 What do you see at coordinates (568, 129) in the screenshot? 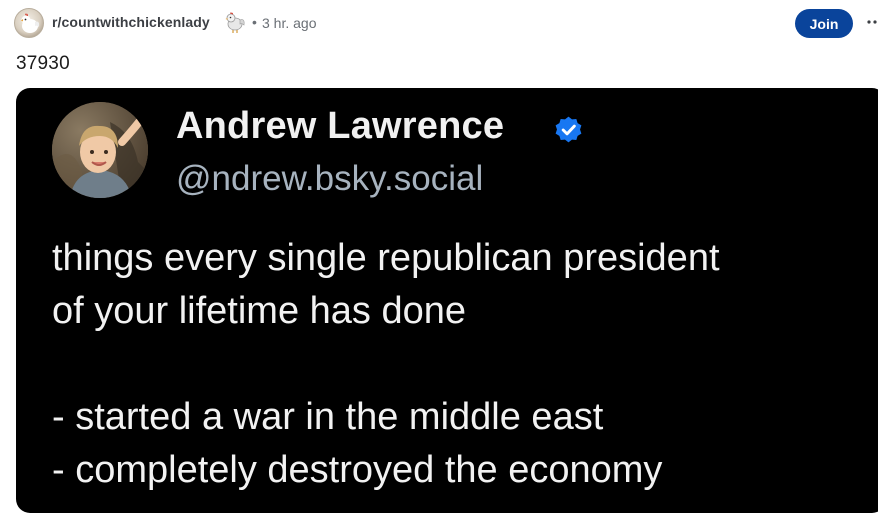
I see `verified-check-icon` at bounding box center [568, 129].